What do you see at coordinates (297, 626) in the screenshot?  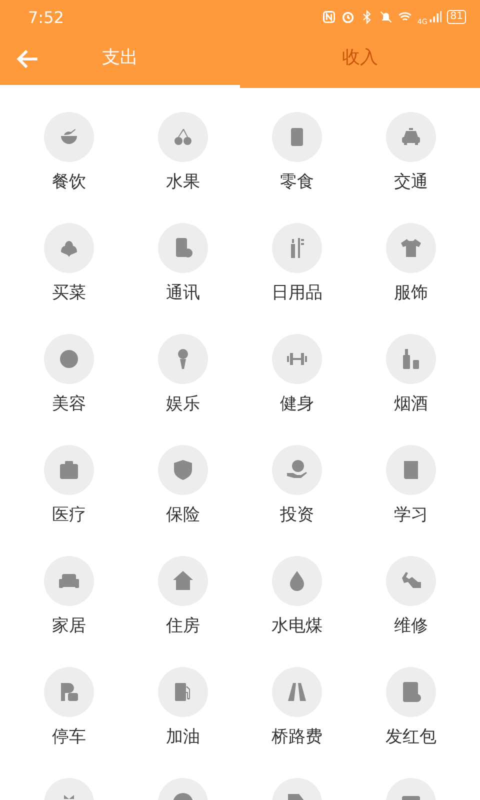 I see `category-label: 水电煤` at bounding box center [297, 626].